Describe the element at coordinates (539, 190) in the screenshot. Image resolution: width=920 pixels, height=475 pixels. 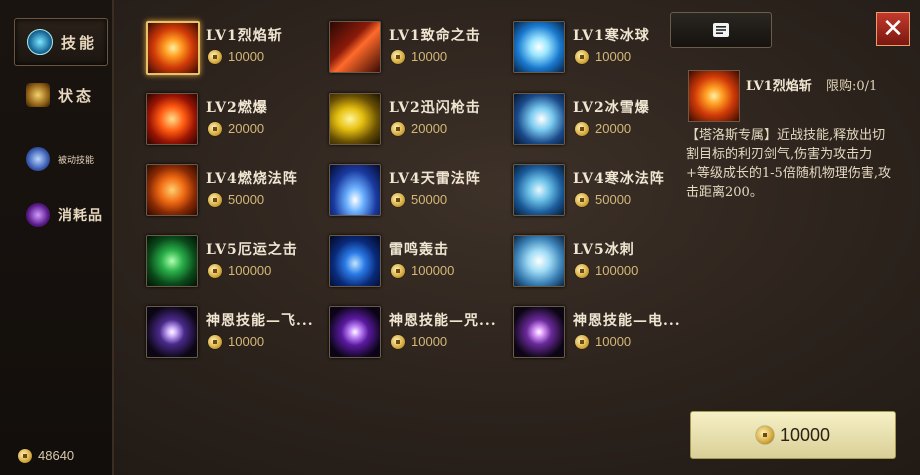
I see `ice-array-icon` at that location.